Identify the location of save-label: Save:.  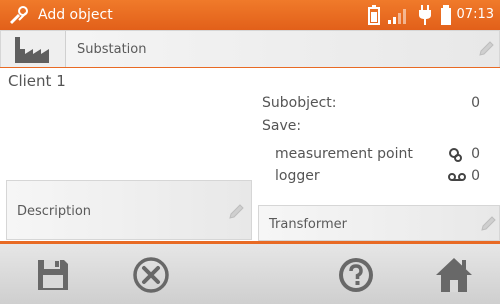
(282, 126).